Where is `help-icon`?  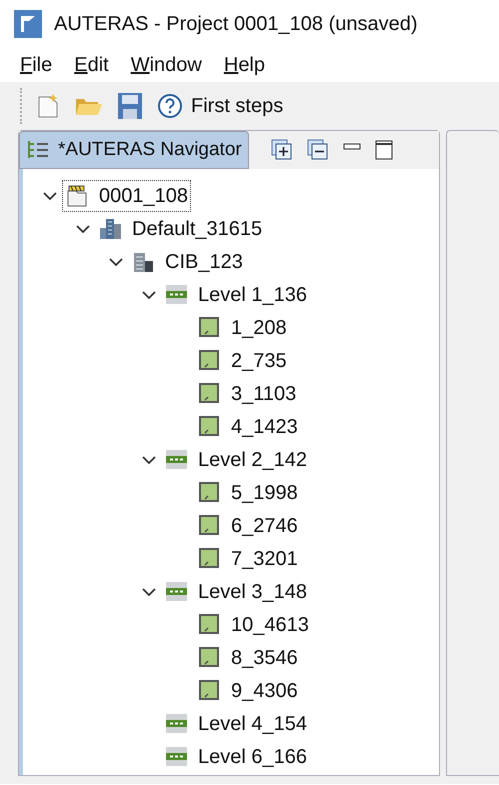
help-icon is located at coordinates (170, 106).